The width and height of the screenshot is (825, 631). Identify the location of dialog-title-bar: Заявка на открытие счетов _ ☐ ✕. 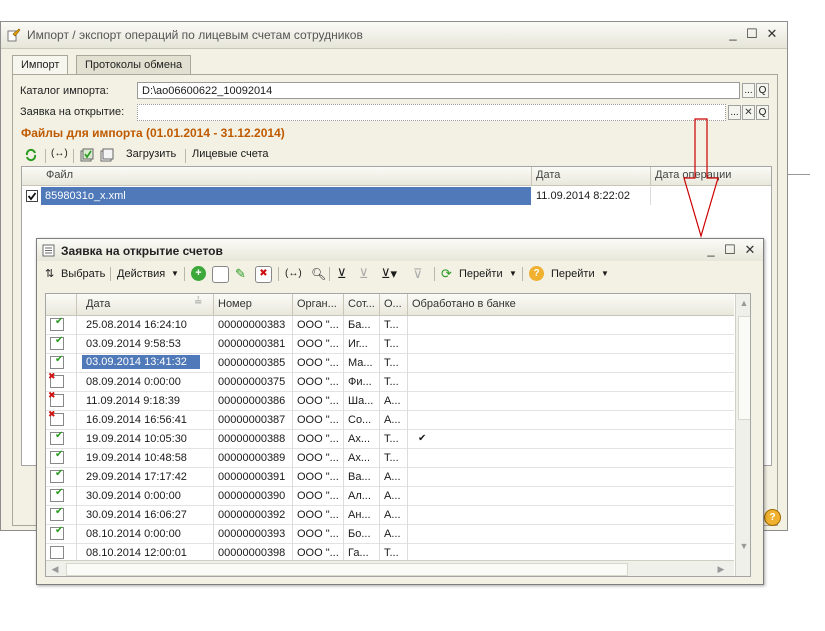
(400, 250).